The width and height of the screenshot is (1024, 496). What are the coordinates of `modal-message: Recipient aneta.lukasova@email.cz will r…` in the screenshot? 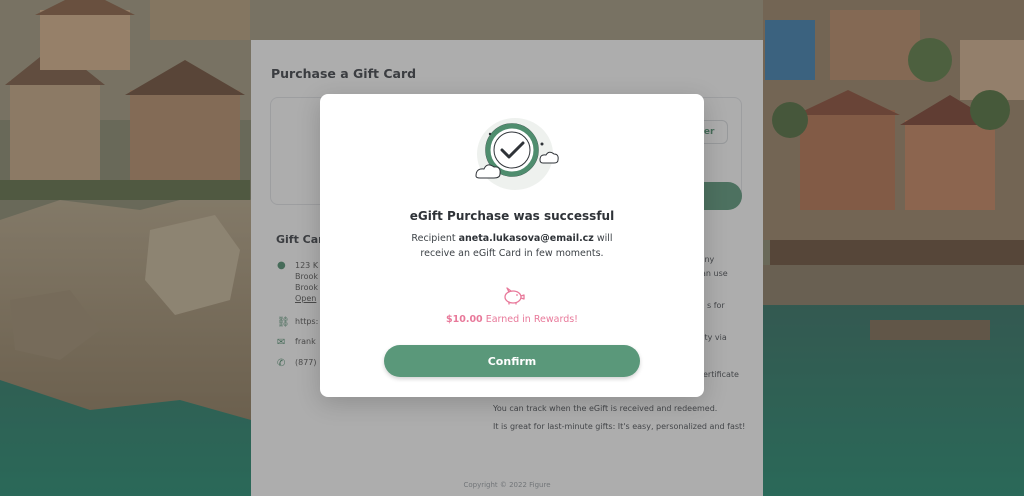 It's located at (512, 246).